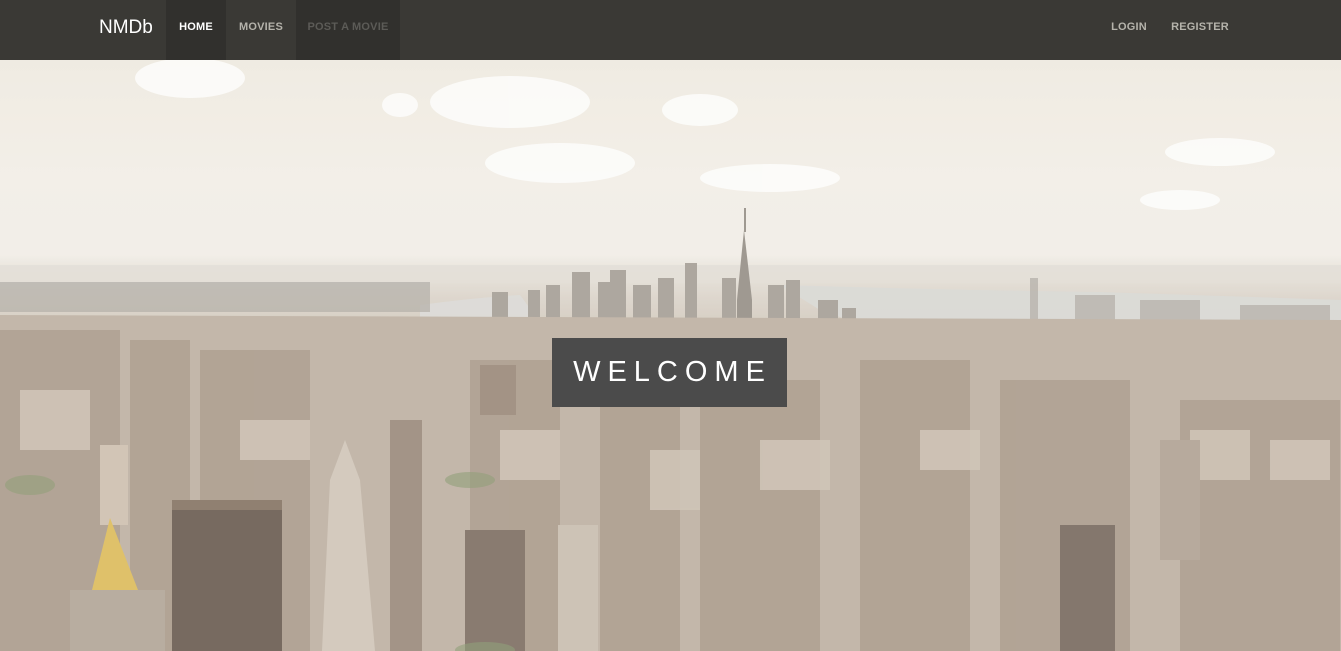  Describe the element at coordinates (1200, 30) in the screenshot. I see `nav-register: REGISTER` at that location.